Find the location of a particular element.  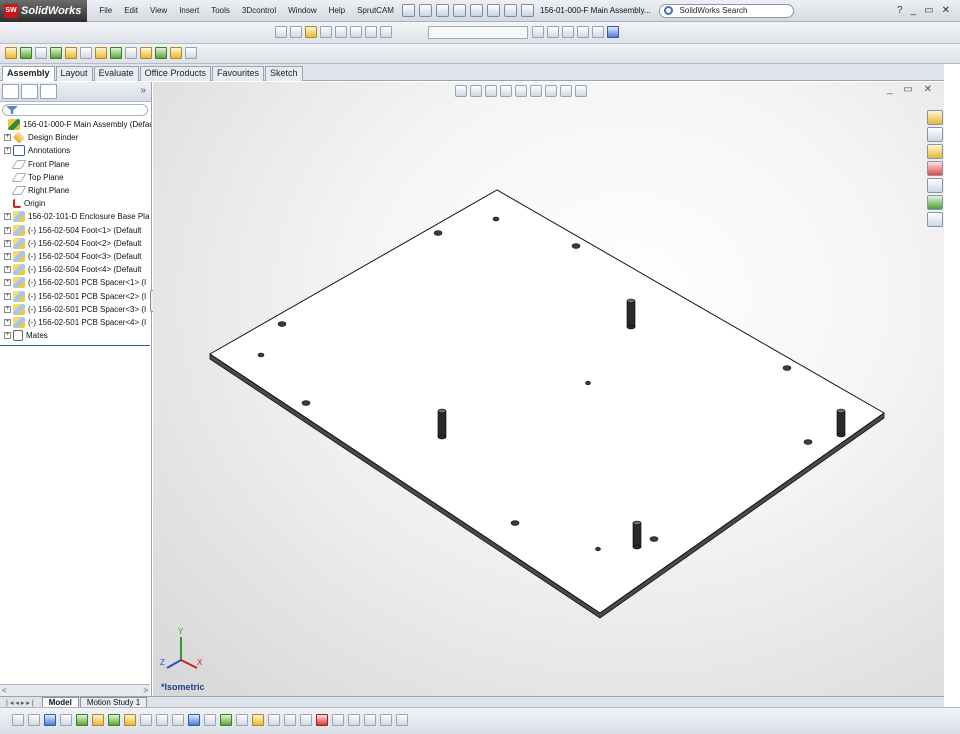

previous-view-icon is located at coordinates (491, 91).